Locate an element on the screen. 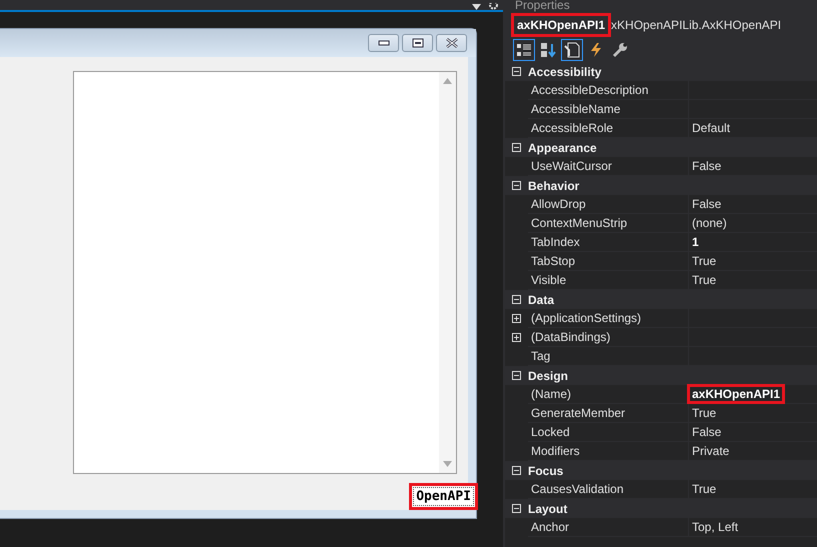  category-label: Layout is located at coordinates (548, 509).